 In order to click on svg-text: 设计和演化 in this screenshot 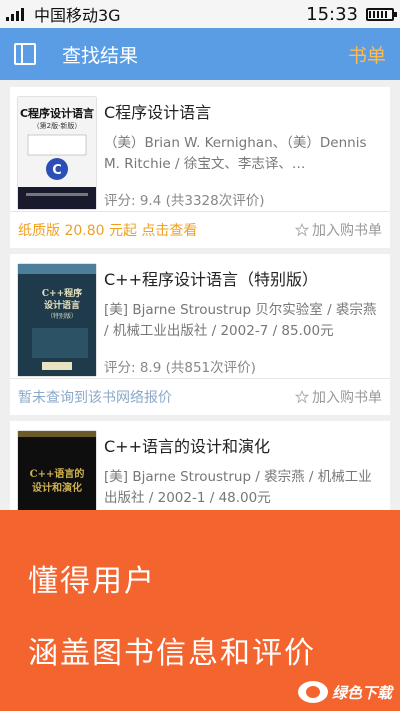, I will do `click(57, 487)`.